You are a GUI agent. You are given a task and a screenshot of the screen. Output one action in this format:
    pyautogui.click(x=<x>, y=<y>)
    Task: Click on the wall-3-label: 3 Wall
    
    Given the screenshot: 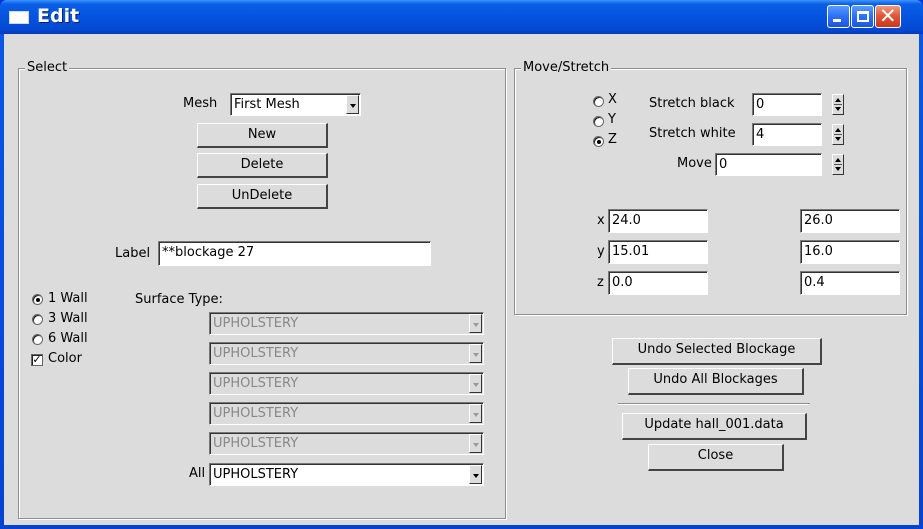 What is the action you would take?
    pyautogui.click(x=68, y=318)
    